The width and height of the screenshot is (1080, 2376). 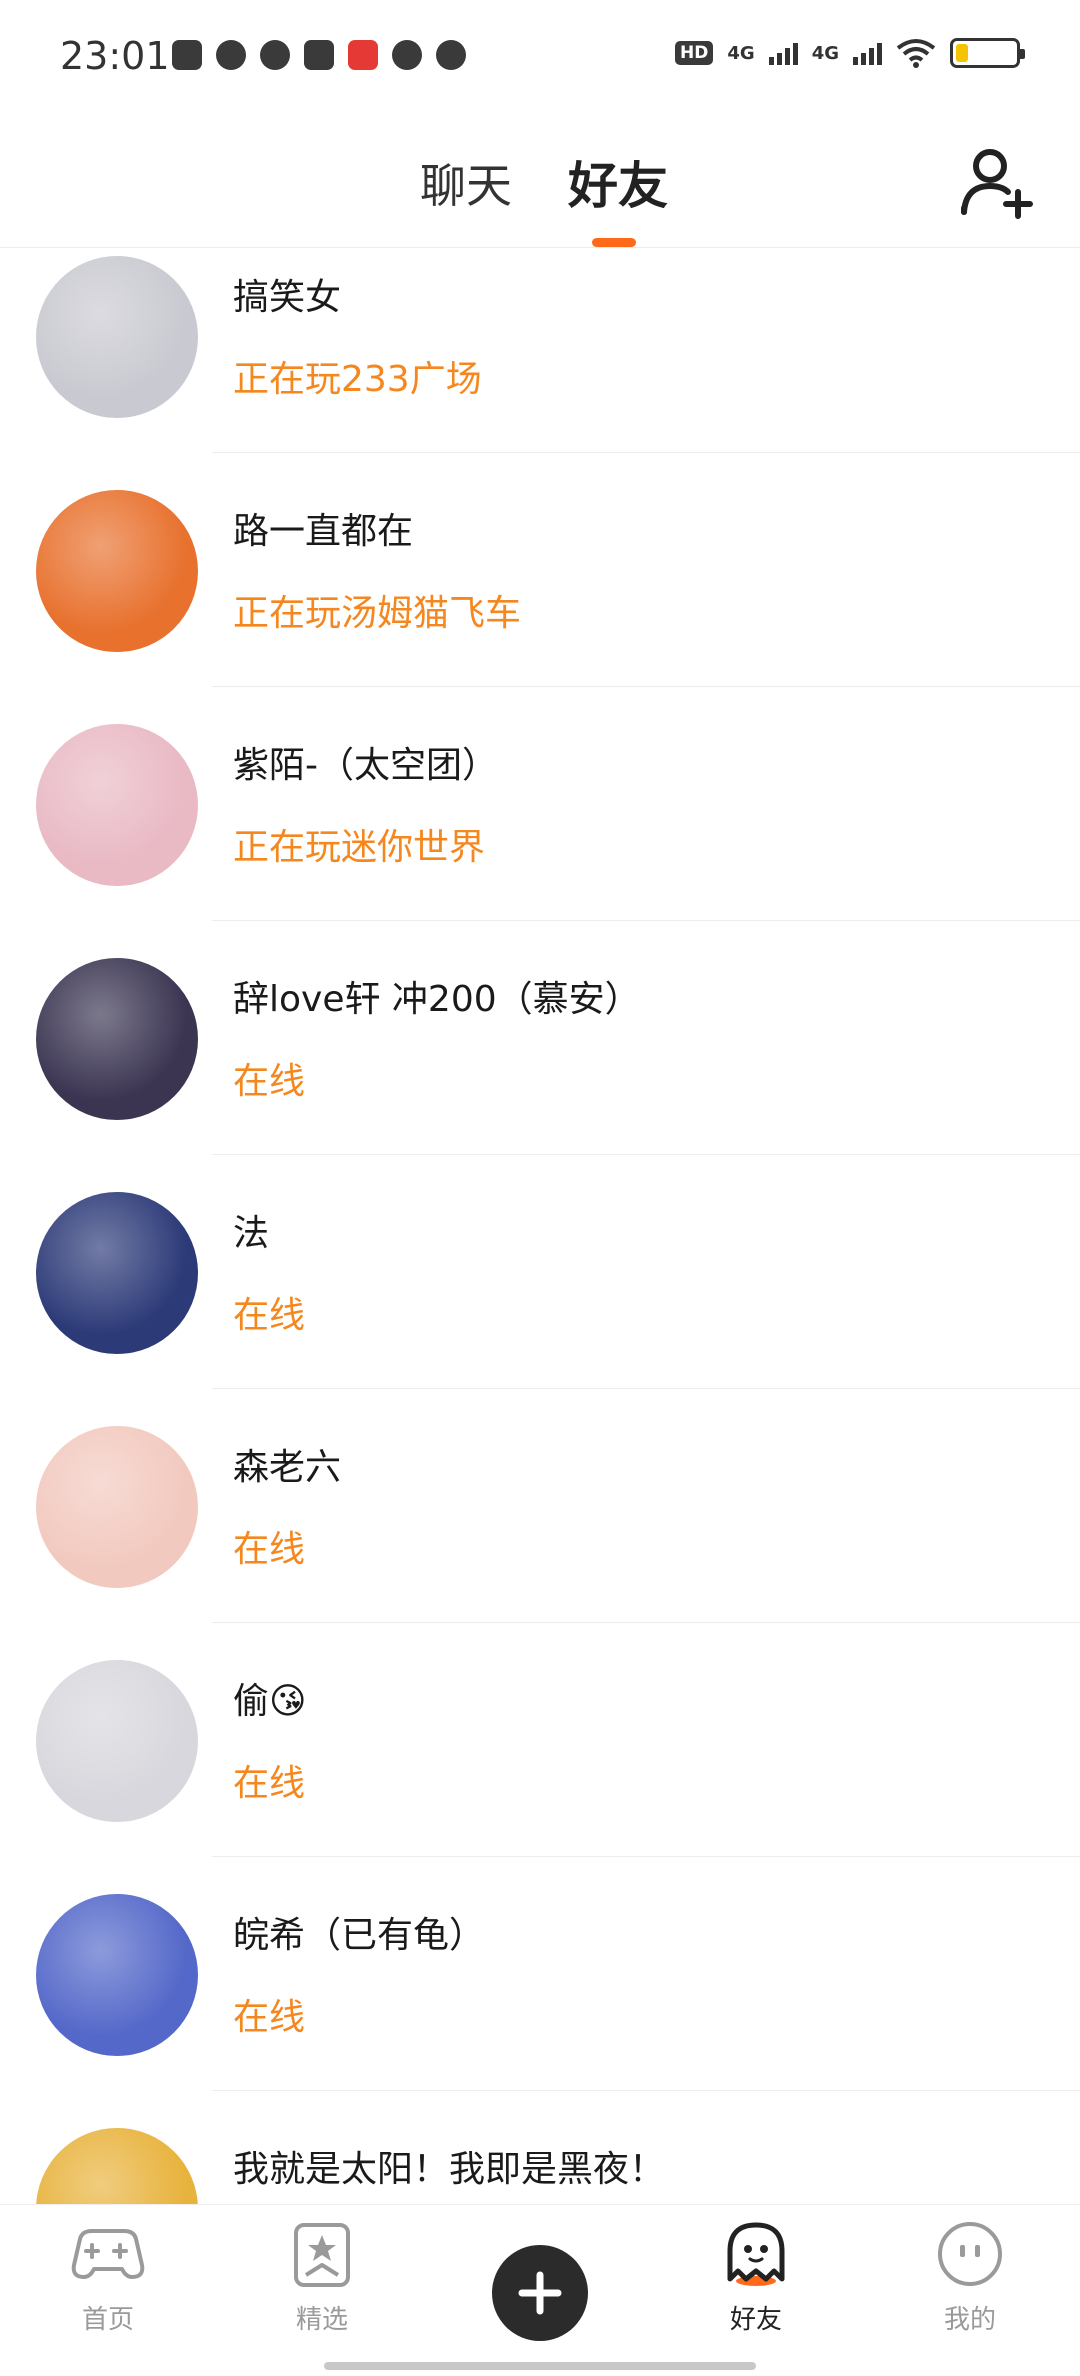 I want to click on plus-icon, so click(x=540, y=2293).